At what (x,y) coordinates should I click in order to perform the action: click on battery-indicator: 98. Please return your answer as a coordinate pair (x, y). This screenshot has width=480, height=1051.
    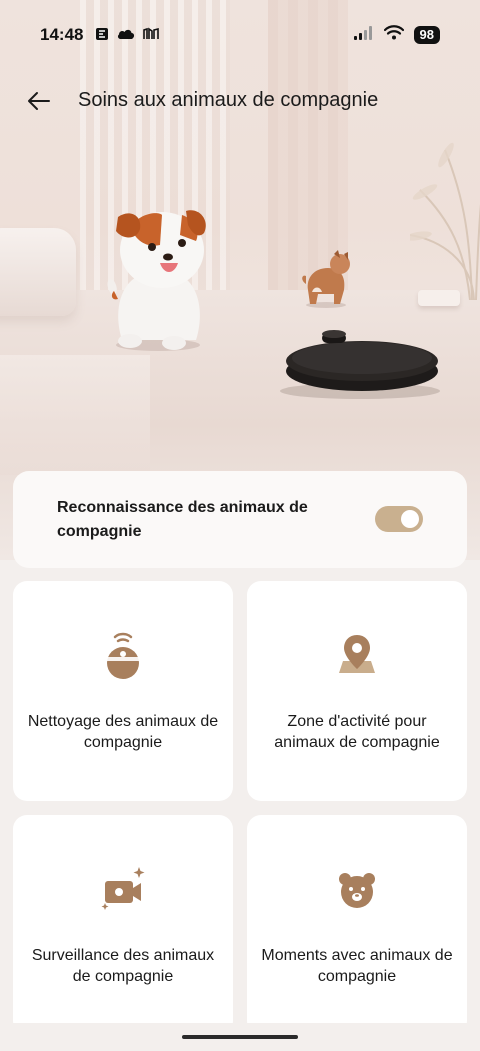
    Looking at the image, I should click on (426, 35).